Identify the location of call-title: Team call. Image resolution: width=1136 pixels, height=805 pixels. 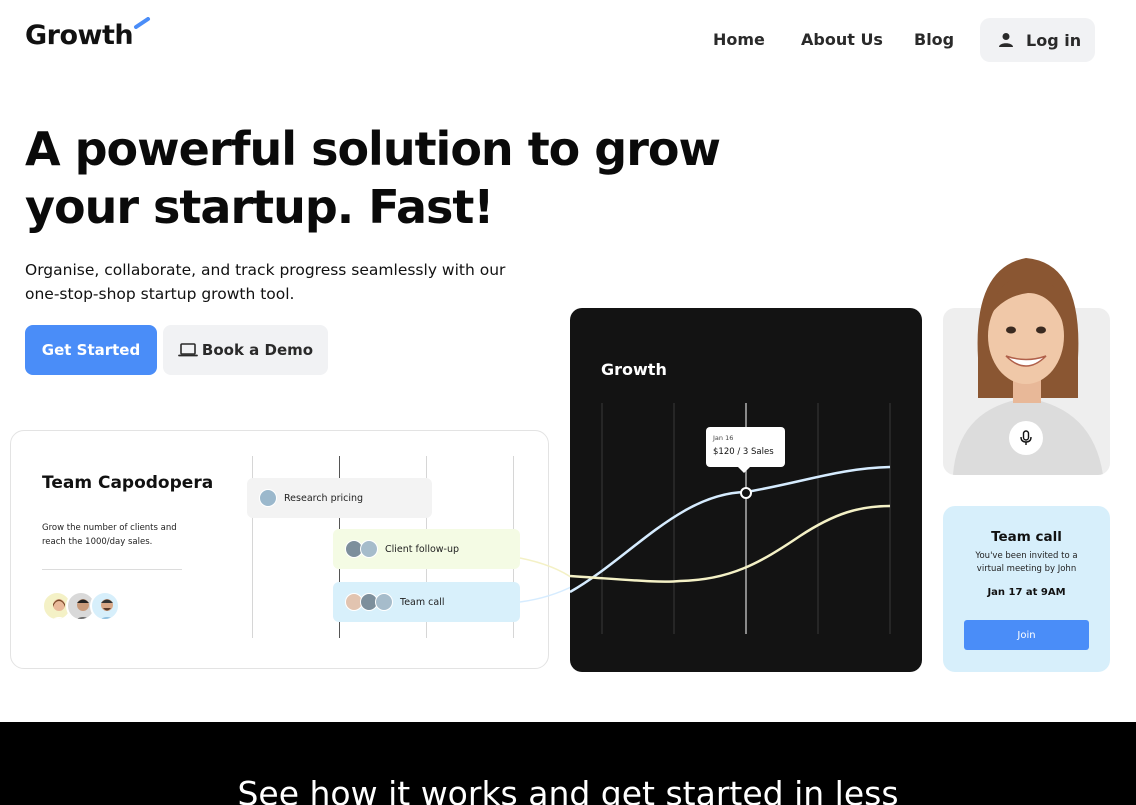
(1026, 537).